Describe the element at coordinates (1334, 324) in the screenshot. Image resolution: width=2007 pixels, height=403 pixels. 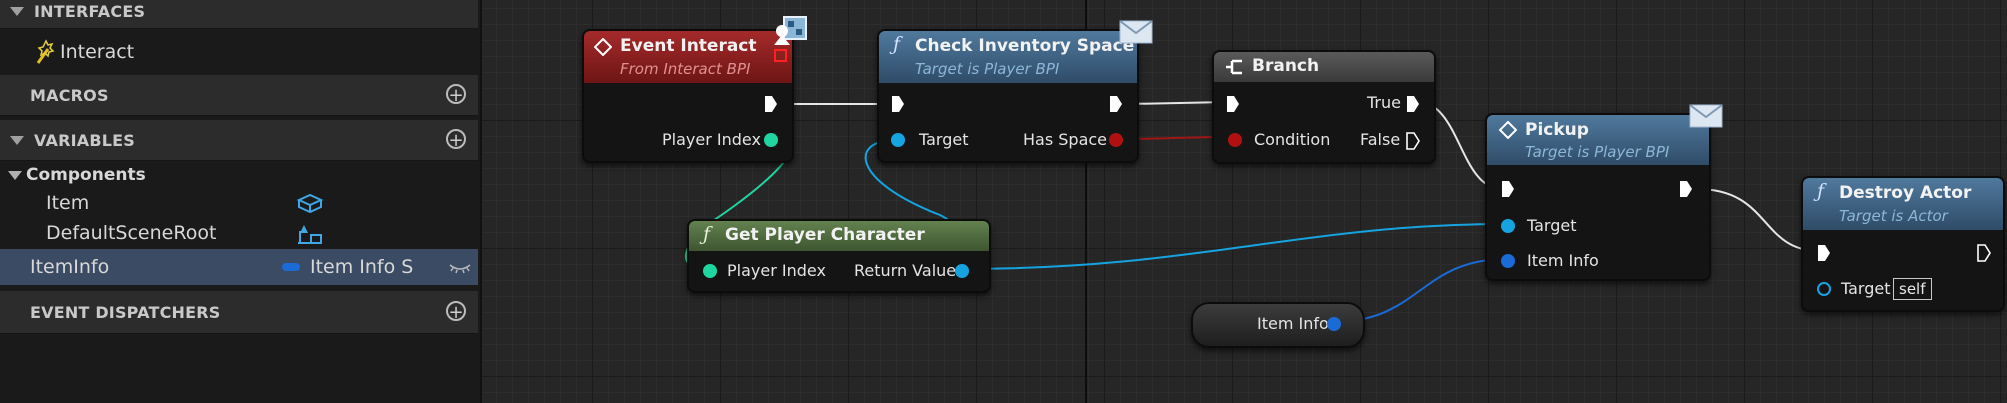
I see `item-info-output-pin` at that location.